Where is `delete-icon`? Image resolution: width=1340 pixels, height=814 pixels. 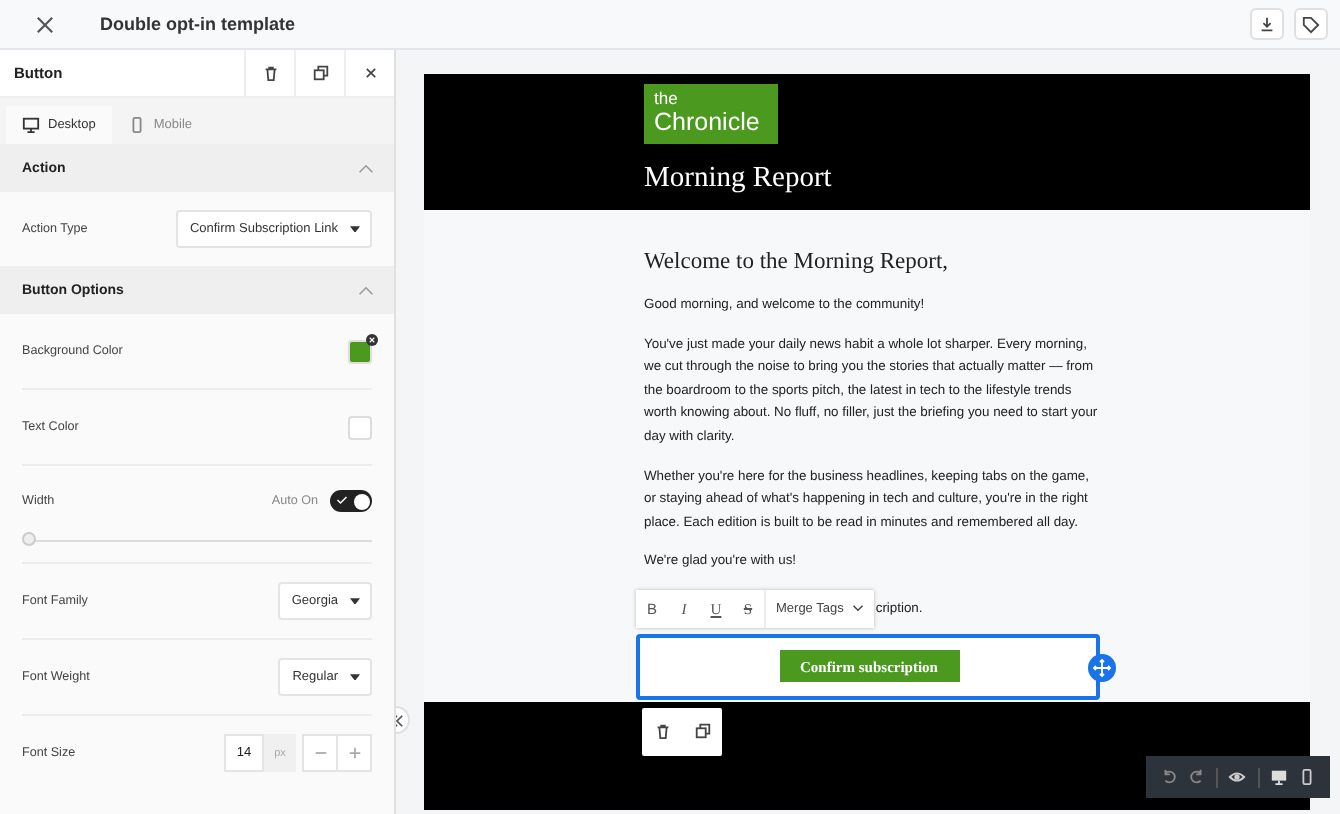 delete-icon is located at coordinates (662, 731).